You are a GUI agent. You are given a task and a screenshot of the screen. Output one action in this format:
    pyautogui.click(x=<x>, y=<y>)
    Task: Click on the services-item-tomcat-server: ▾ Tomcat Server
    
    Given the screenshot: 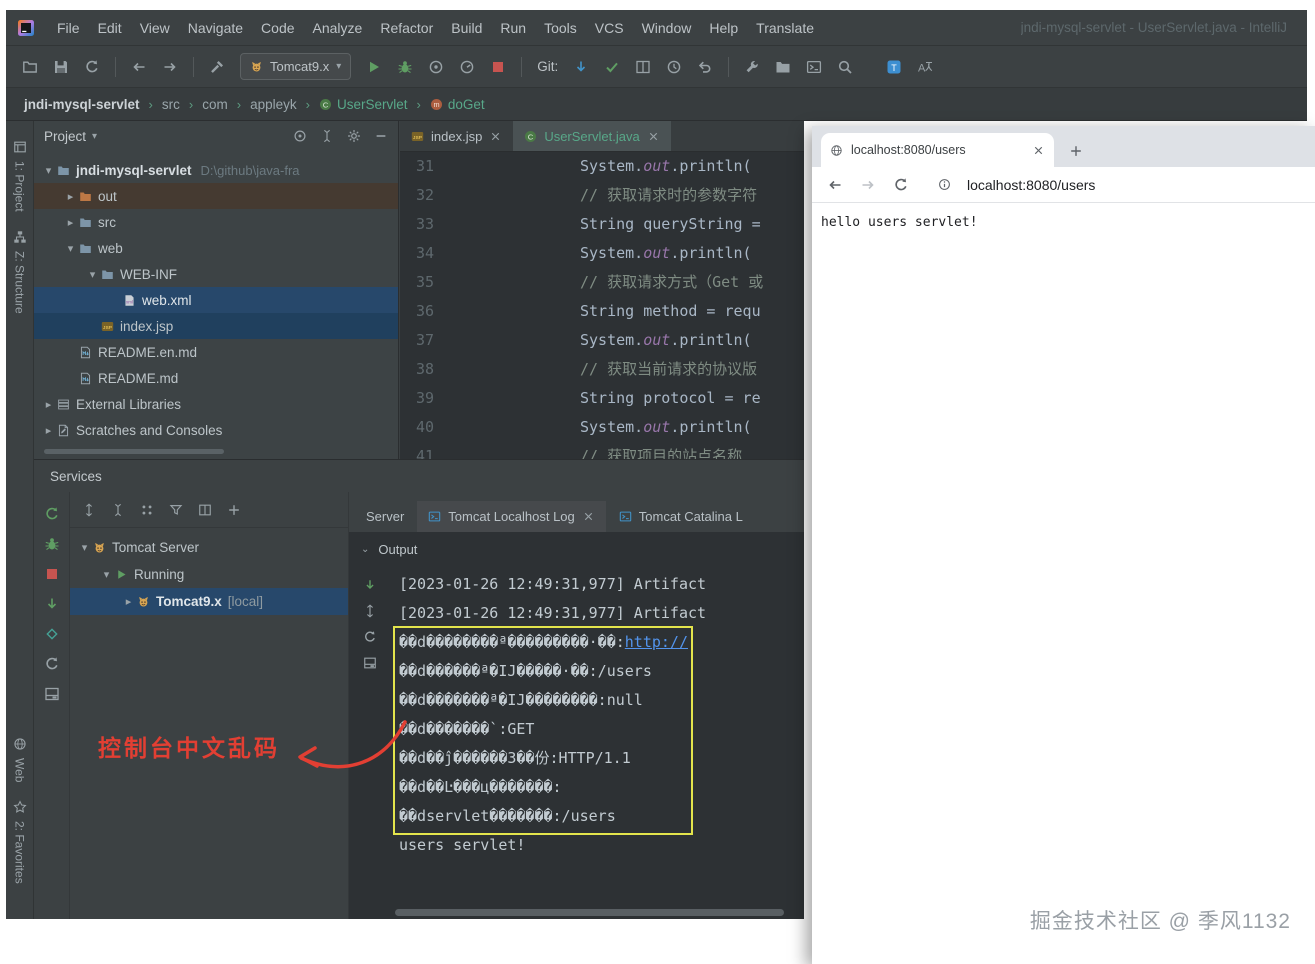 What is the action you would take?
    pyautogui.click(x=209, y=547)
    